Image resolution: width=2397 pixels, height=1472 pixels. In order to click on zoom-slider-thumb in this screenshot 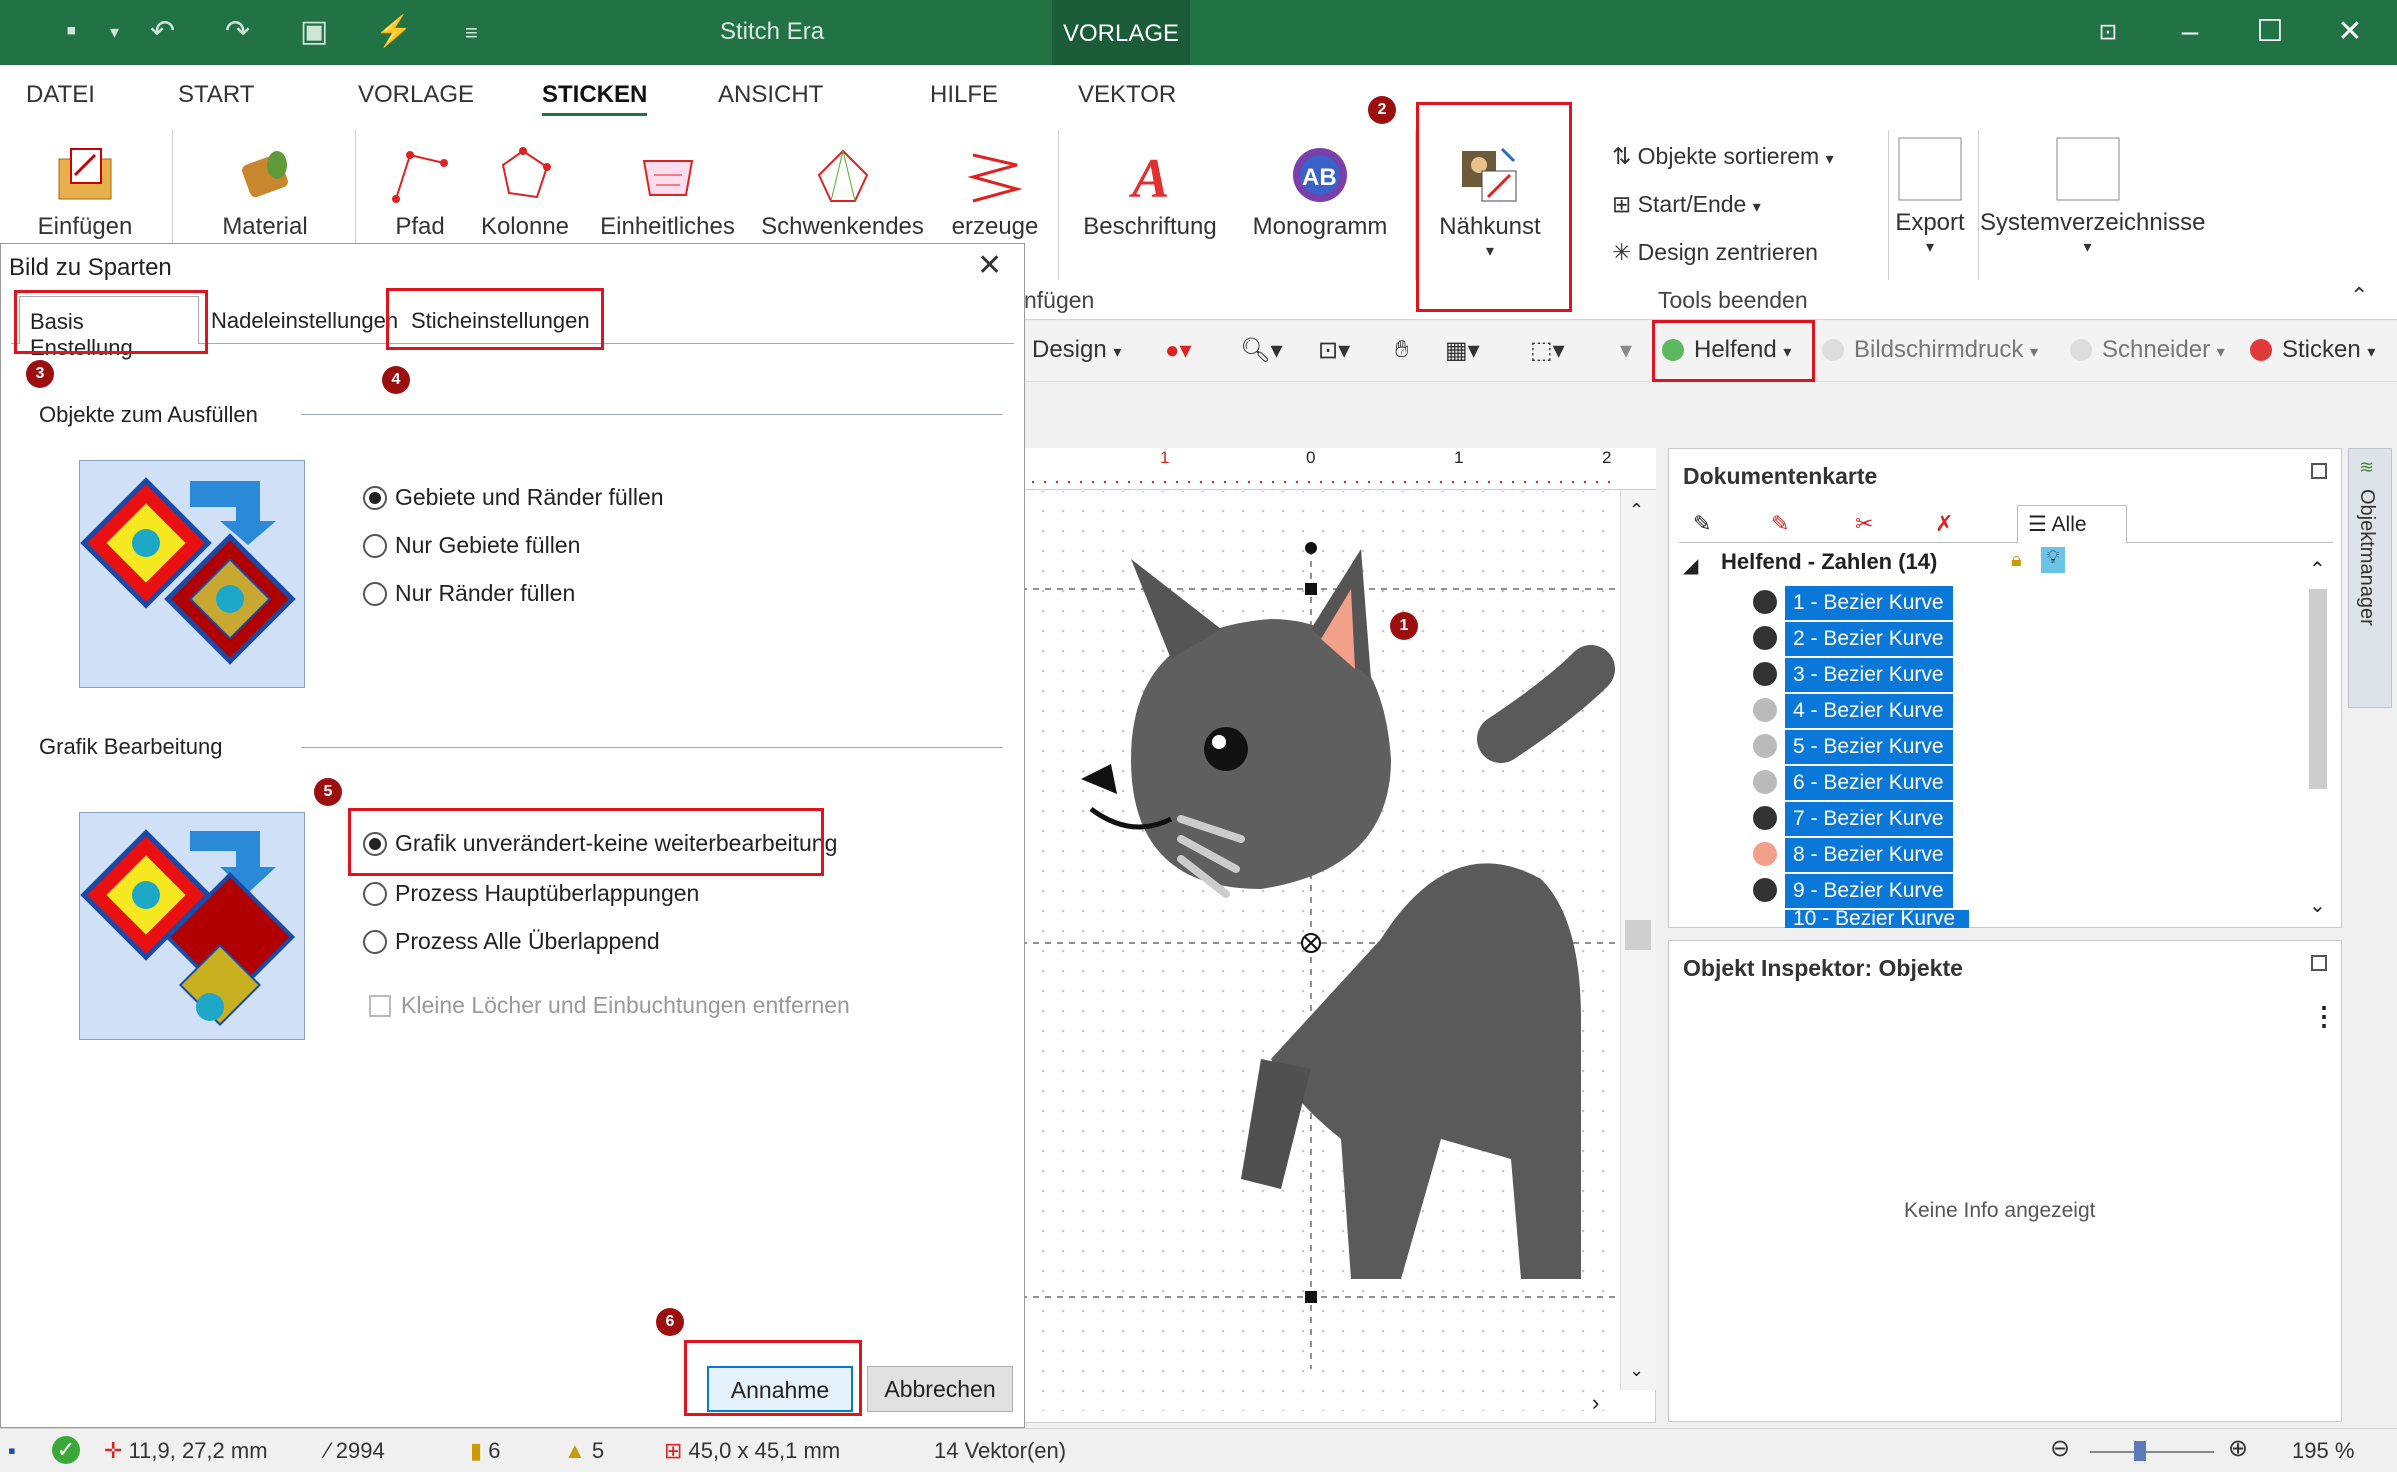, I will do `click(2140, 1451)`.